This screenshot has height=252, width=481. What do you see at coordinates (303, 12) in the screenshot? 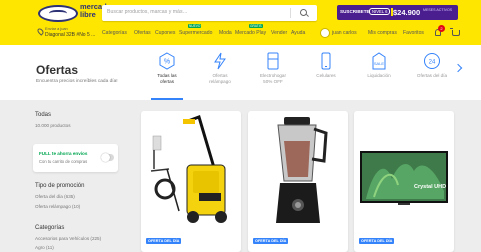
I see `search-icon` at bounding box center [303, 12].